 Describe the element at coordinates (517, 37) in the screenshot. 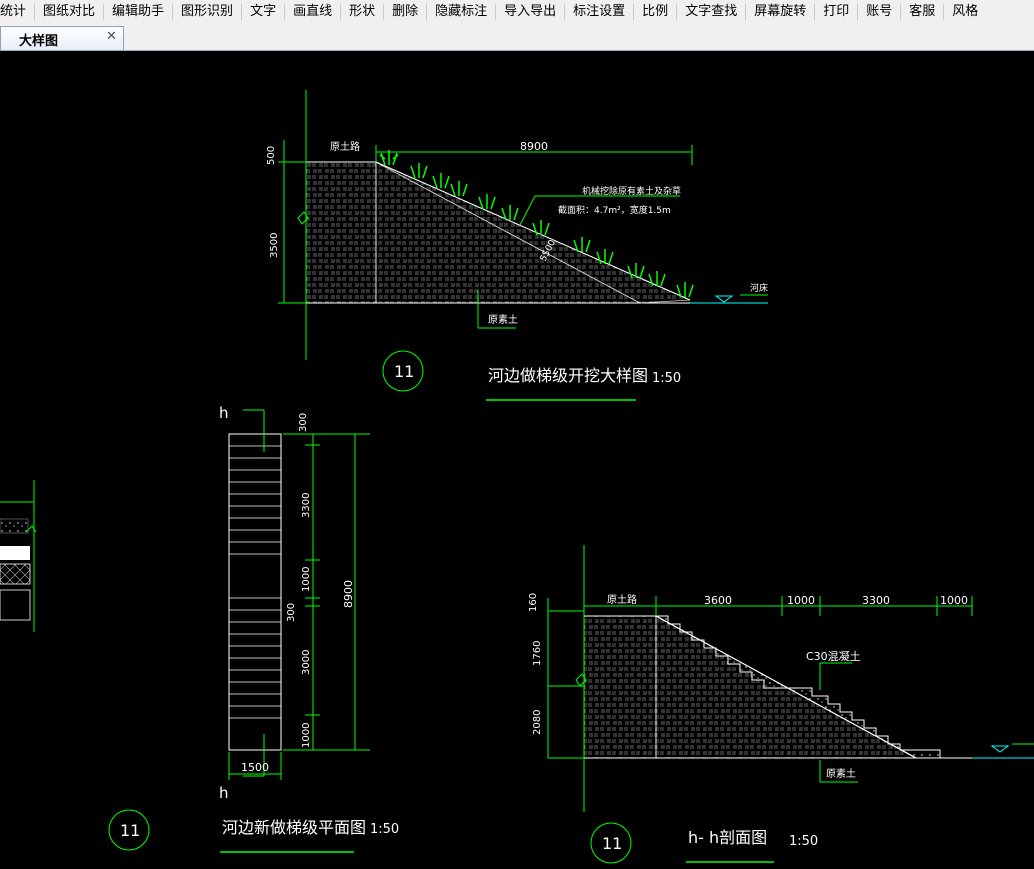

I see `tab-bar: 大样图 ✕` at that location.